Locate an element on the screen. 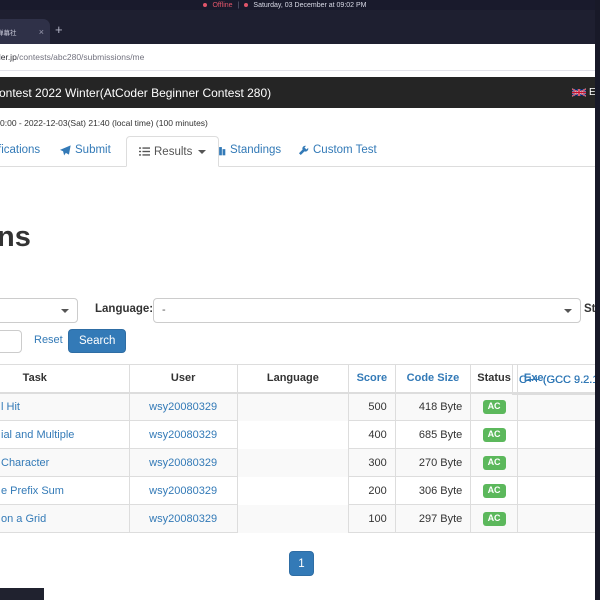 The width and height of the screenshot is (600, 600). task-link: on a Grid is located at coordinates (65, 518).